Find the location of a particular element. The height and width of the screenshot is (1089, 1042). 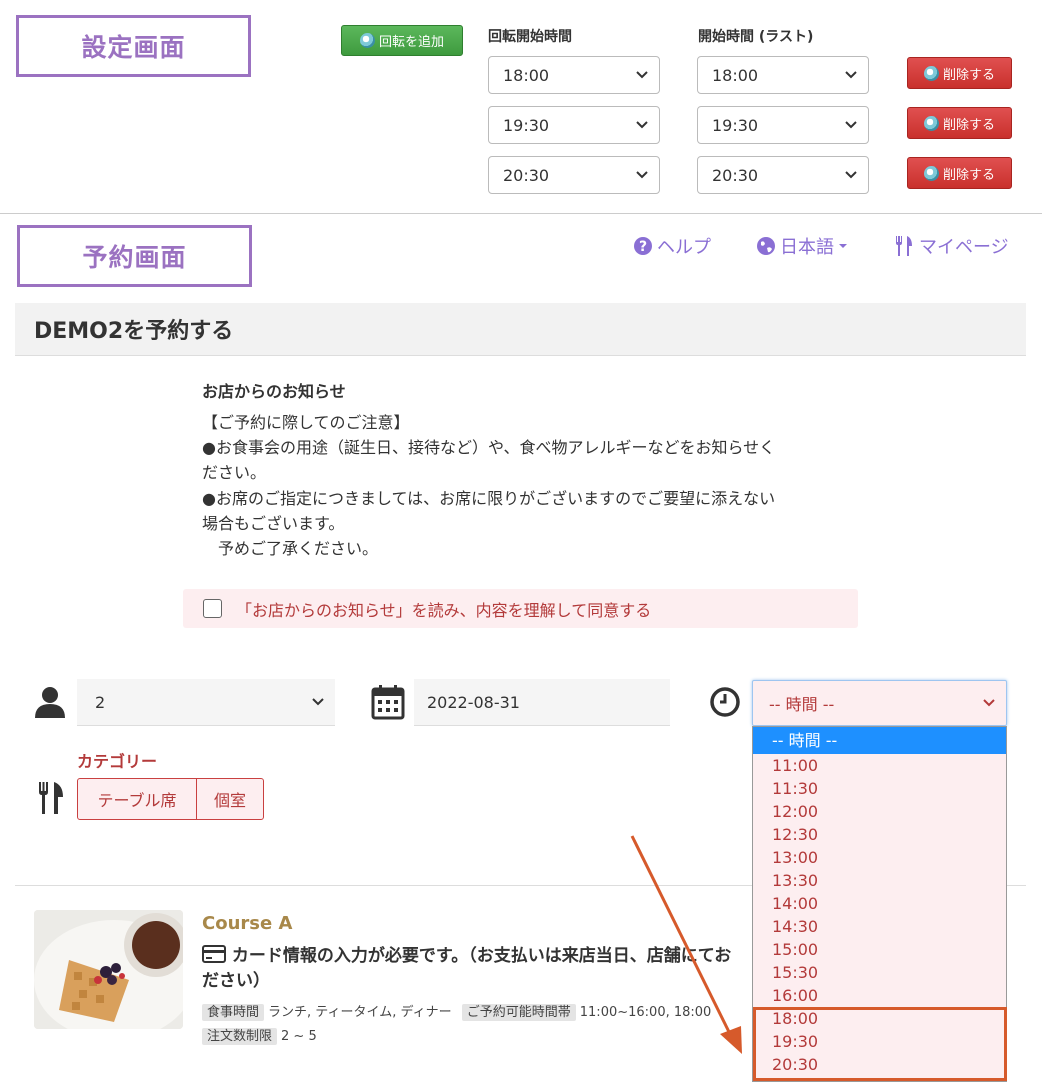

card-note-line: ださい） is located at coordinates (236, 981).